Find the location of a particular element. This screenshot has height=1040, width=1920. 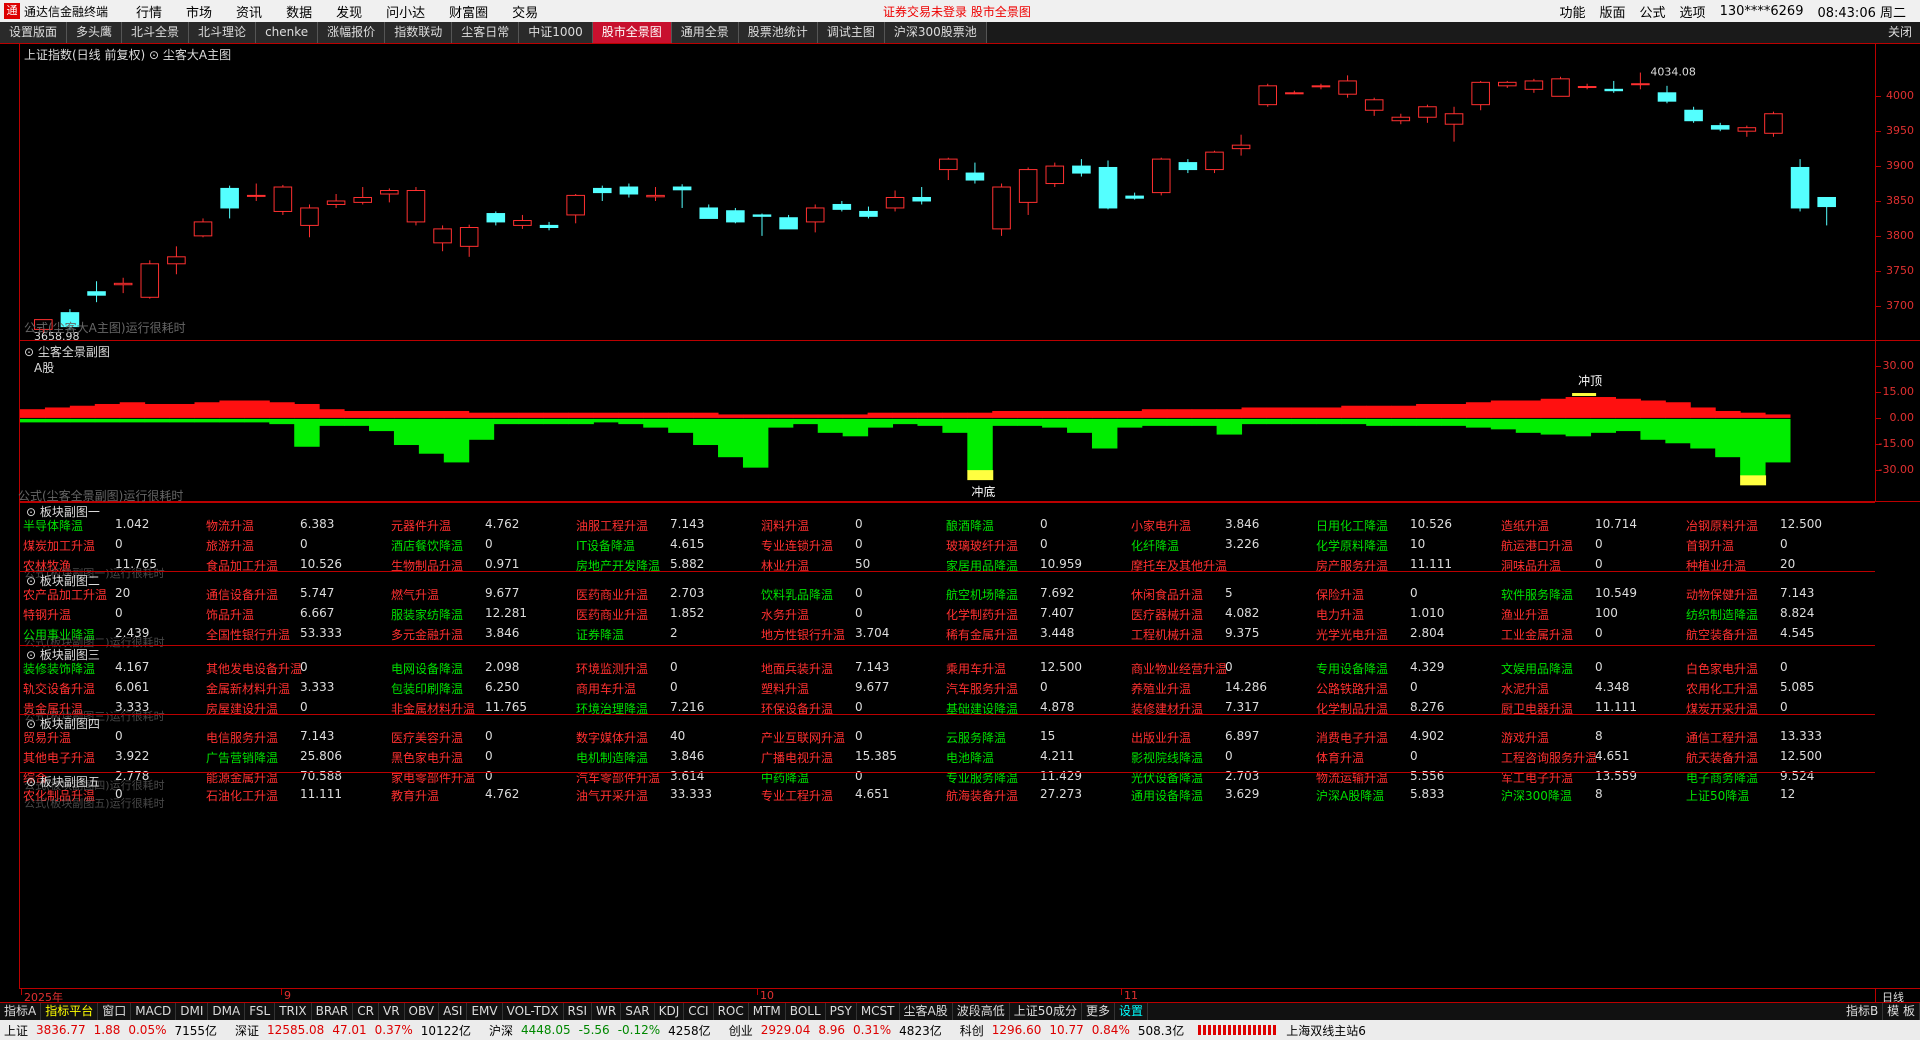

sector-name: 环境监测升温 is located at coordinates (612, 668).